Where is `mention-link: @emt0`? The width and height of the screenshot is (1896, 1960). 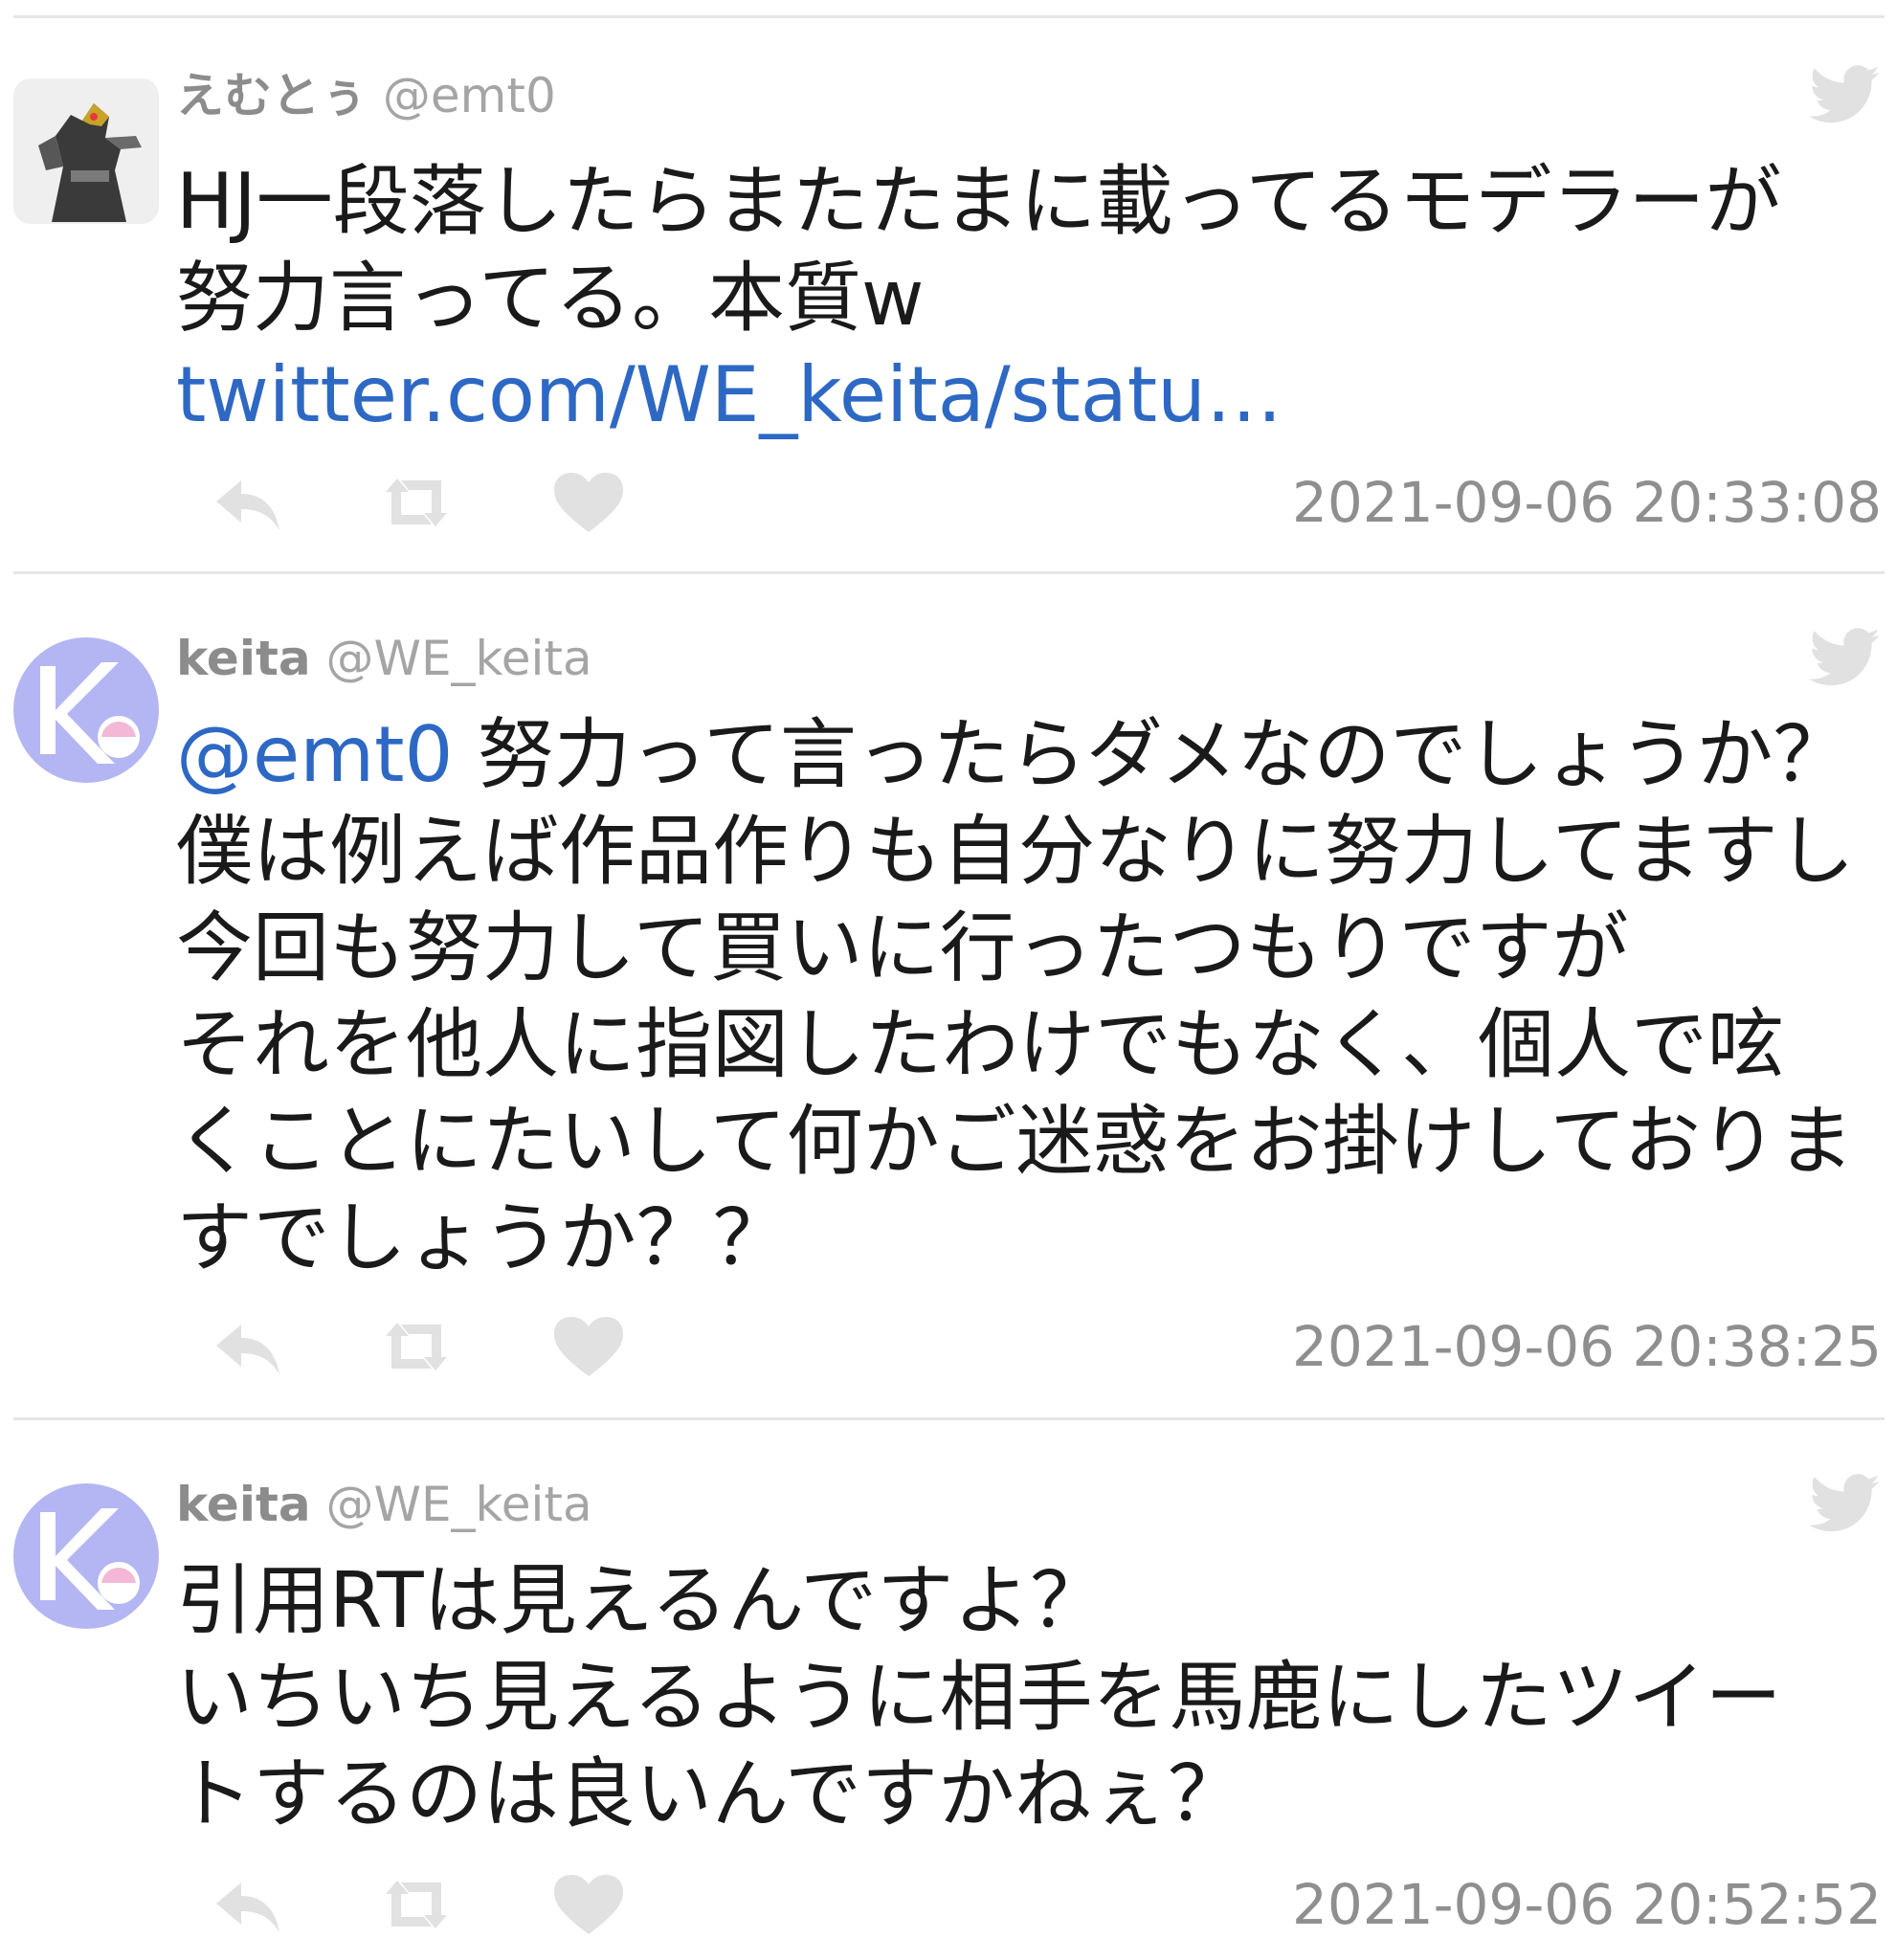 mention-link: @emt0 is located at coordinates (314, 755).